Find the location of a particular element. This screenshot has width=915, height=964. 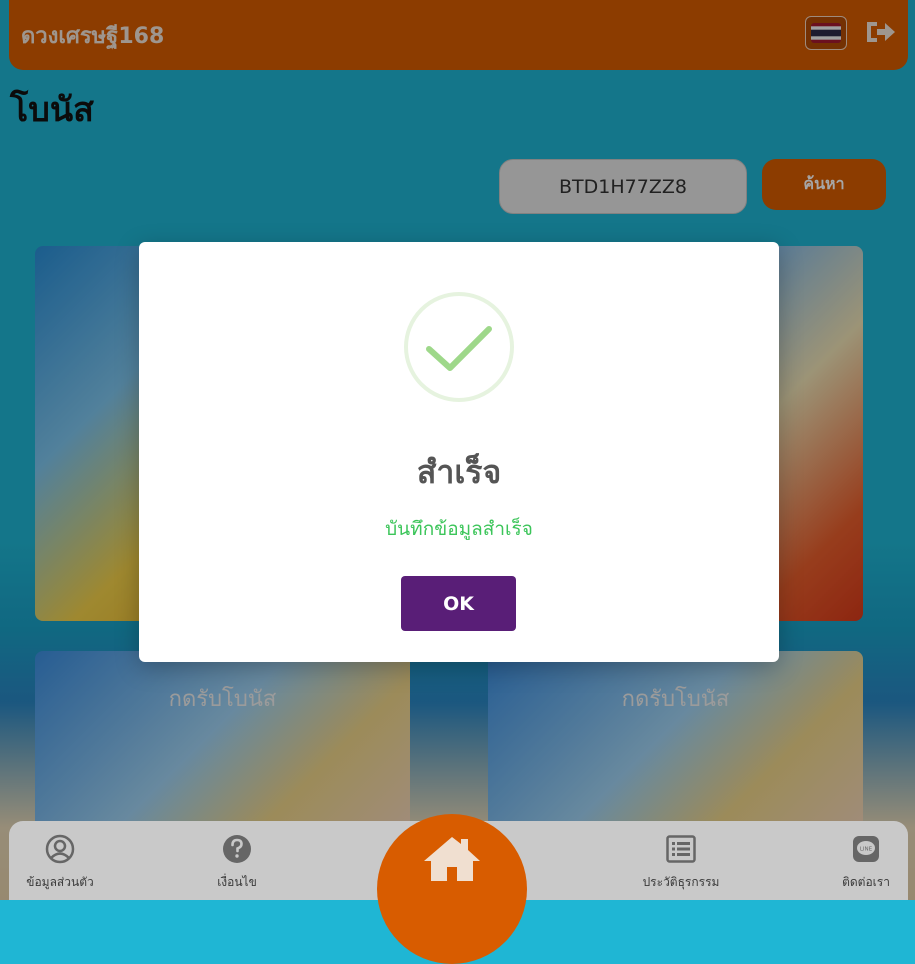

nav-label: ข้อมูลส่วนตัว is located at coordinates (60, 882).